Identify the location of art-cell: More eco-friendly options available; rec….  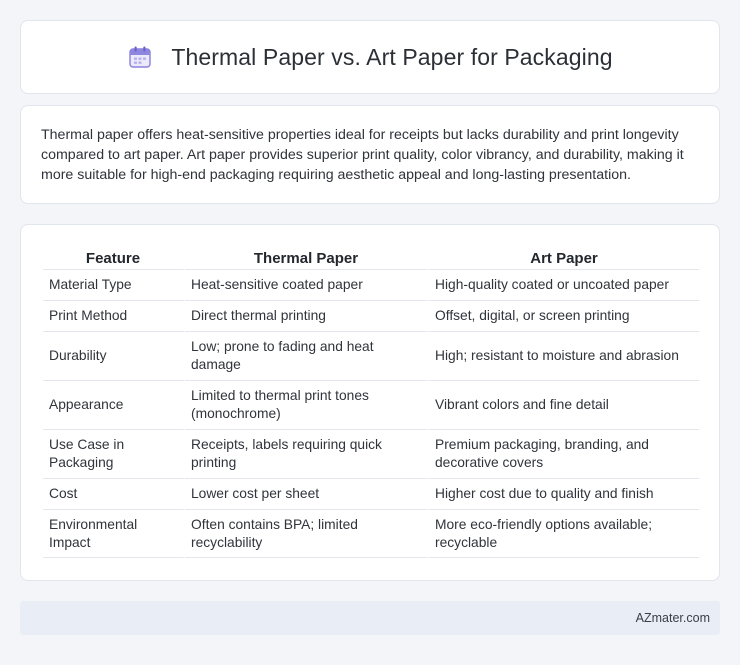
(564, 533).